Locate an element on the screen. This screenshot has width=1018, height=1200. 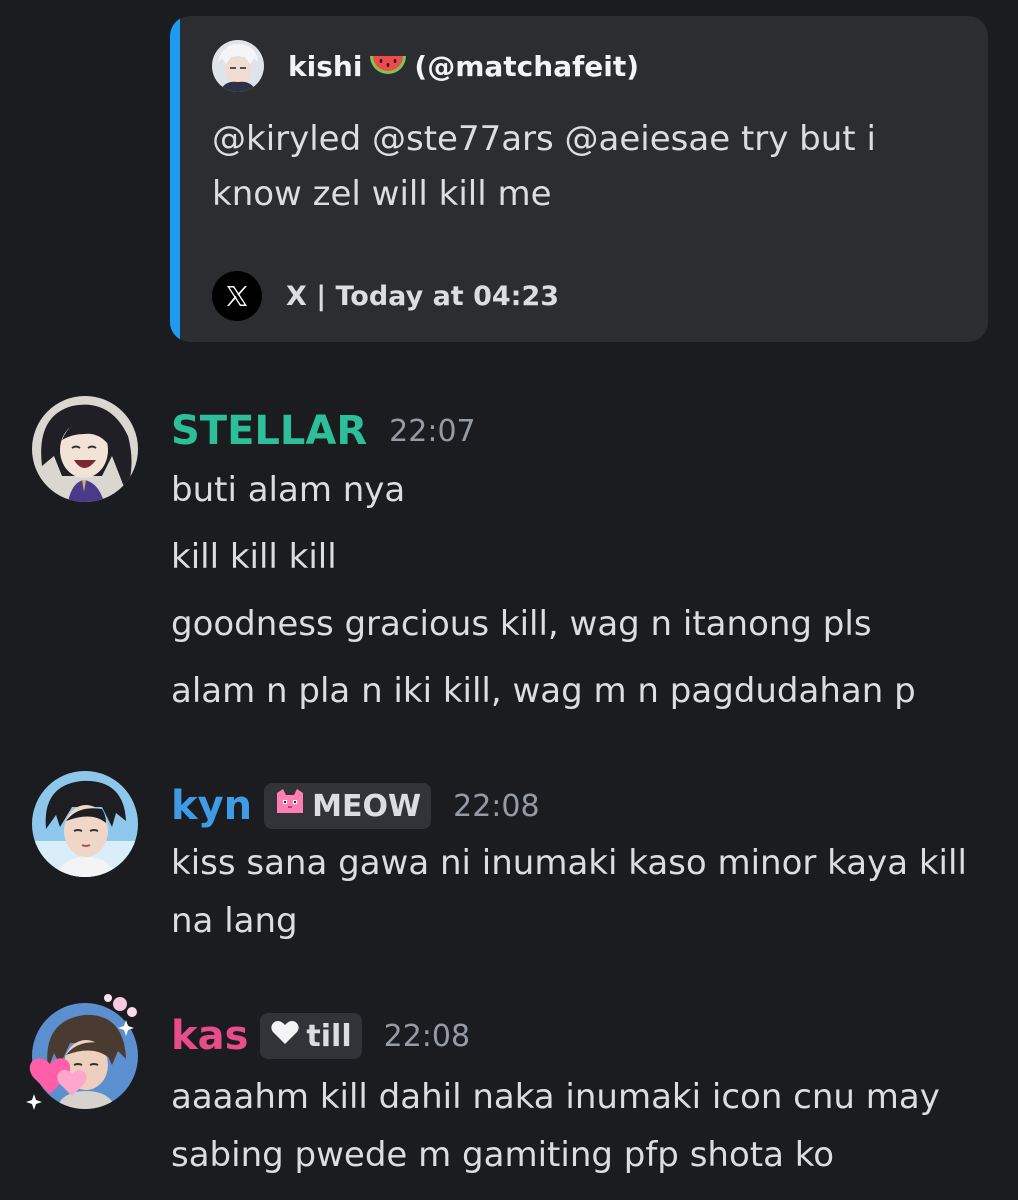
embed-author: kishi (@matchafeit) is located at coordinates (425, 66).